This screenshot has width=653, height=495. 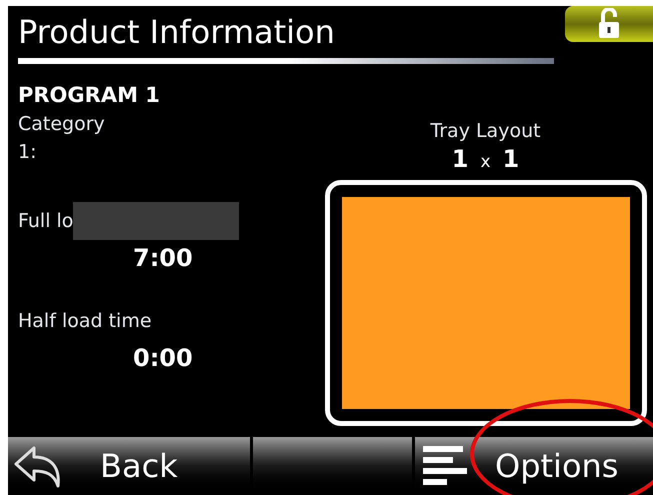 I want to click on screen-title: Product Information, so click(x=177, y=32).